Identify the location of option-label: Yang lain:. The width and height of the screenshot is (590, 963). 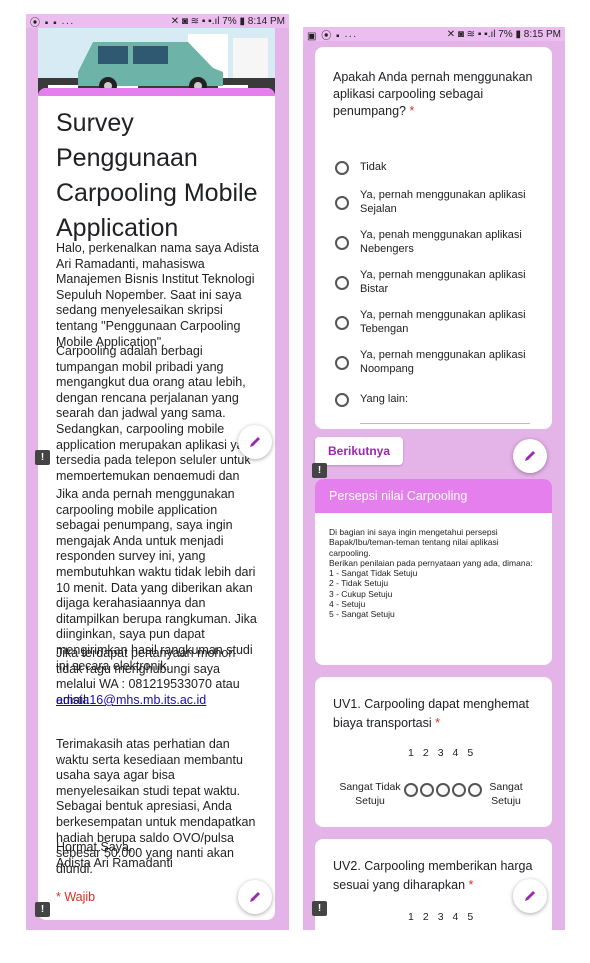
(384, 399).